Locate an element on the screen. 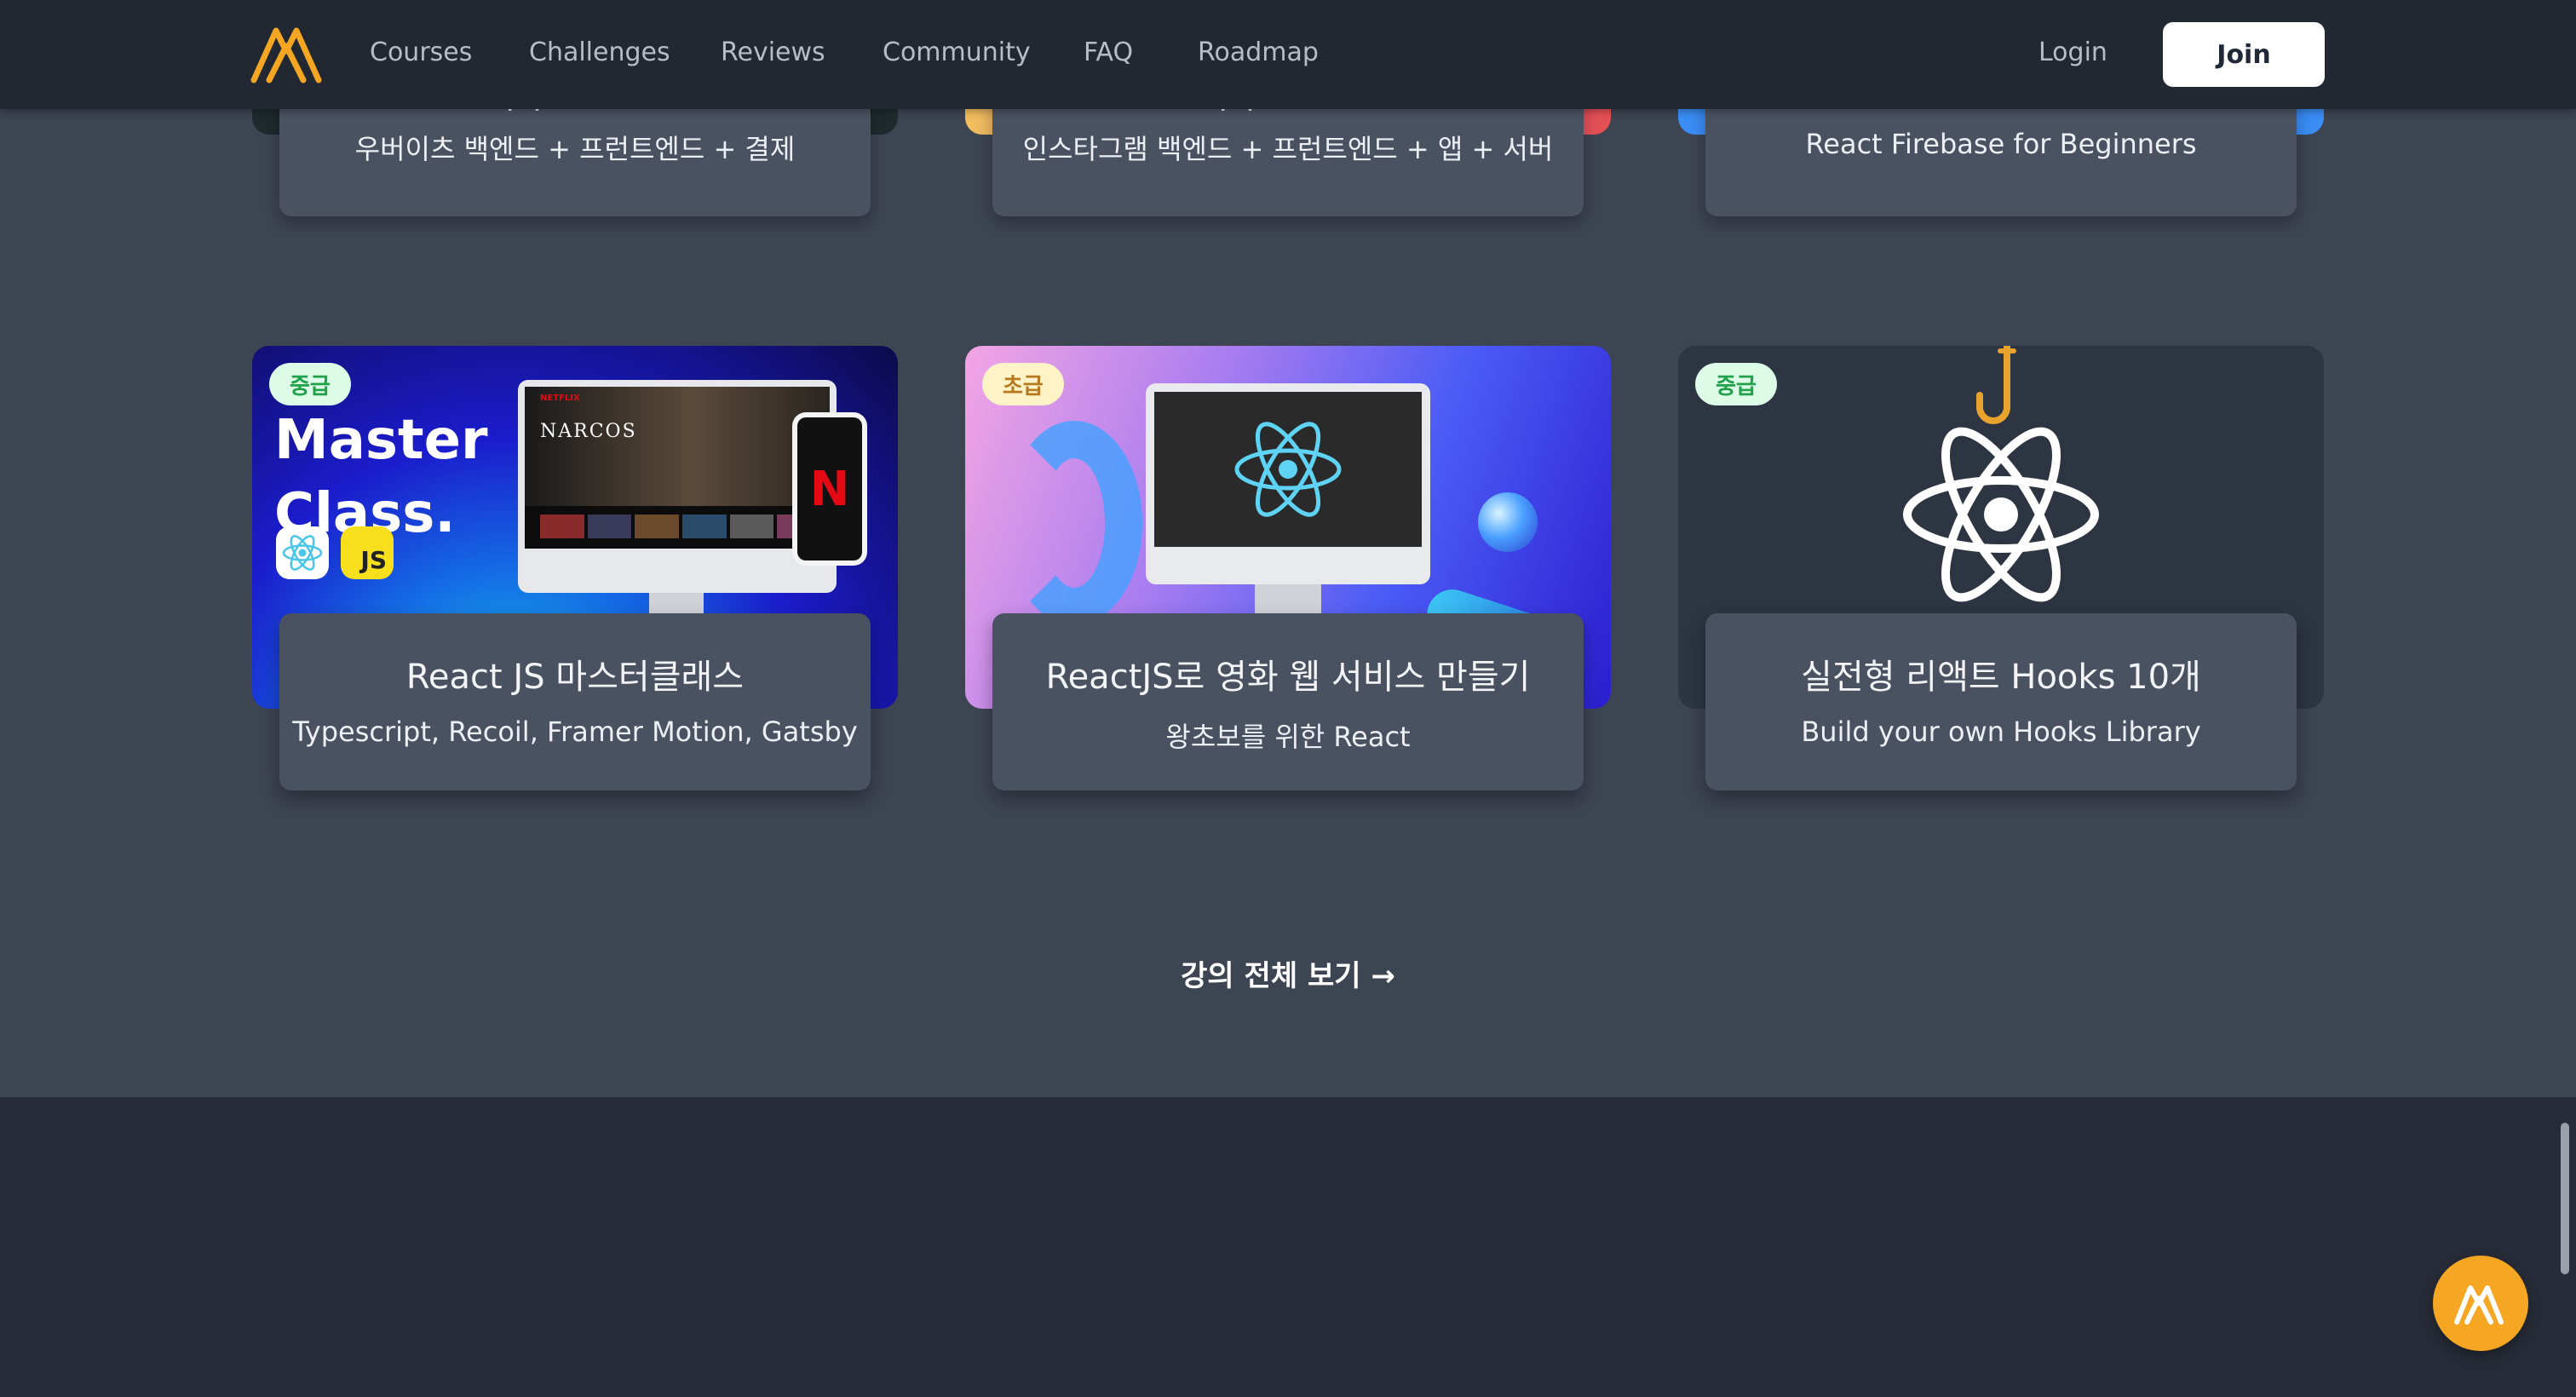  see-all-courses-link: 강의 전체 보기 → is located at coordinates (1288, 973).